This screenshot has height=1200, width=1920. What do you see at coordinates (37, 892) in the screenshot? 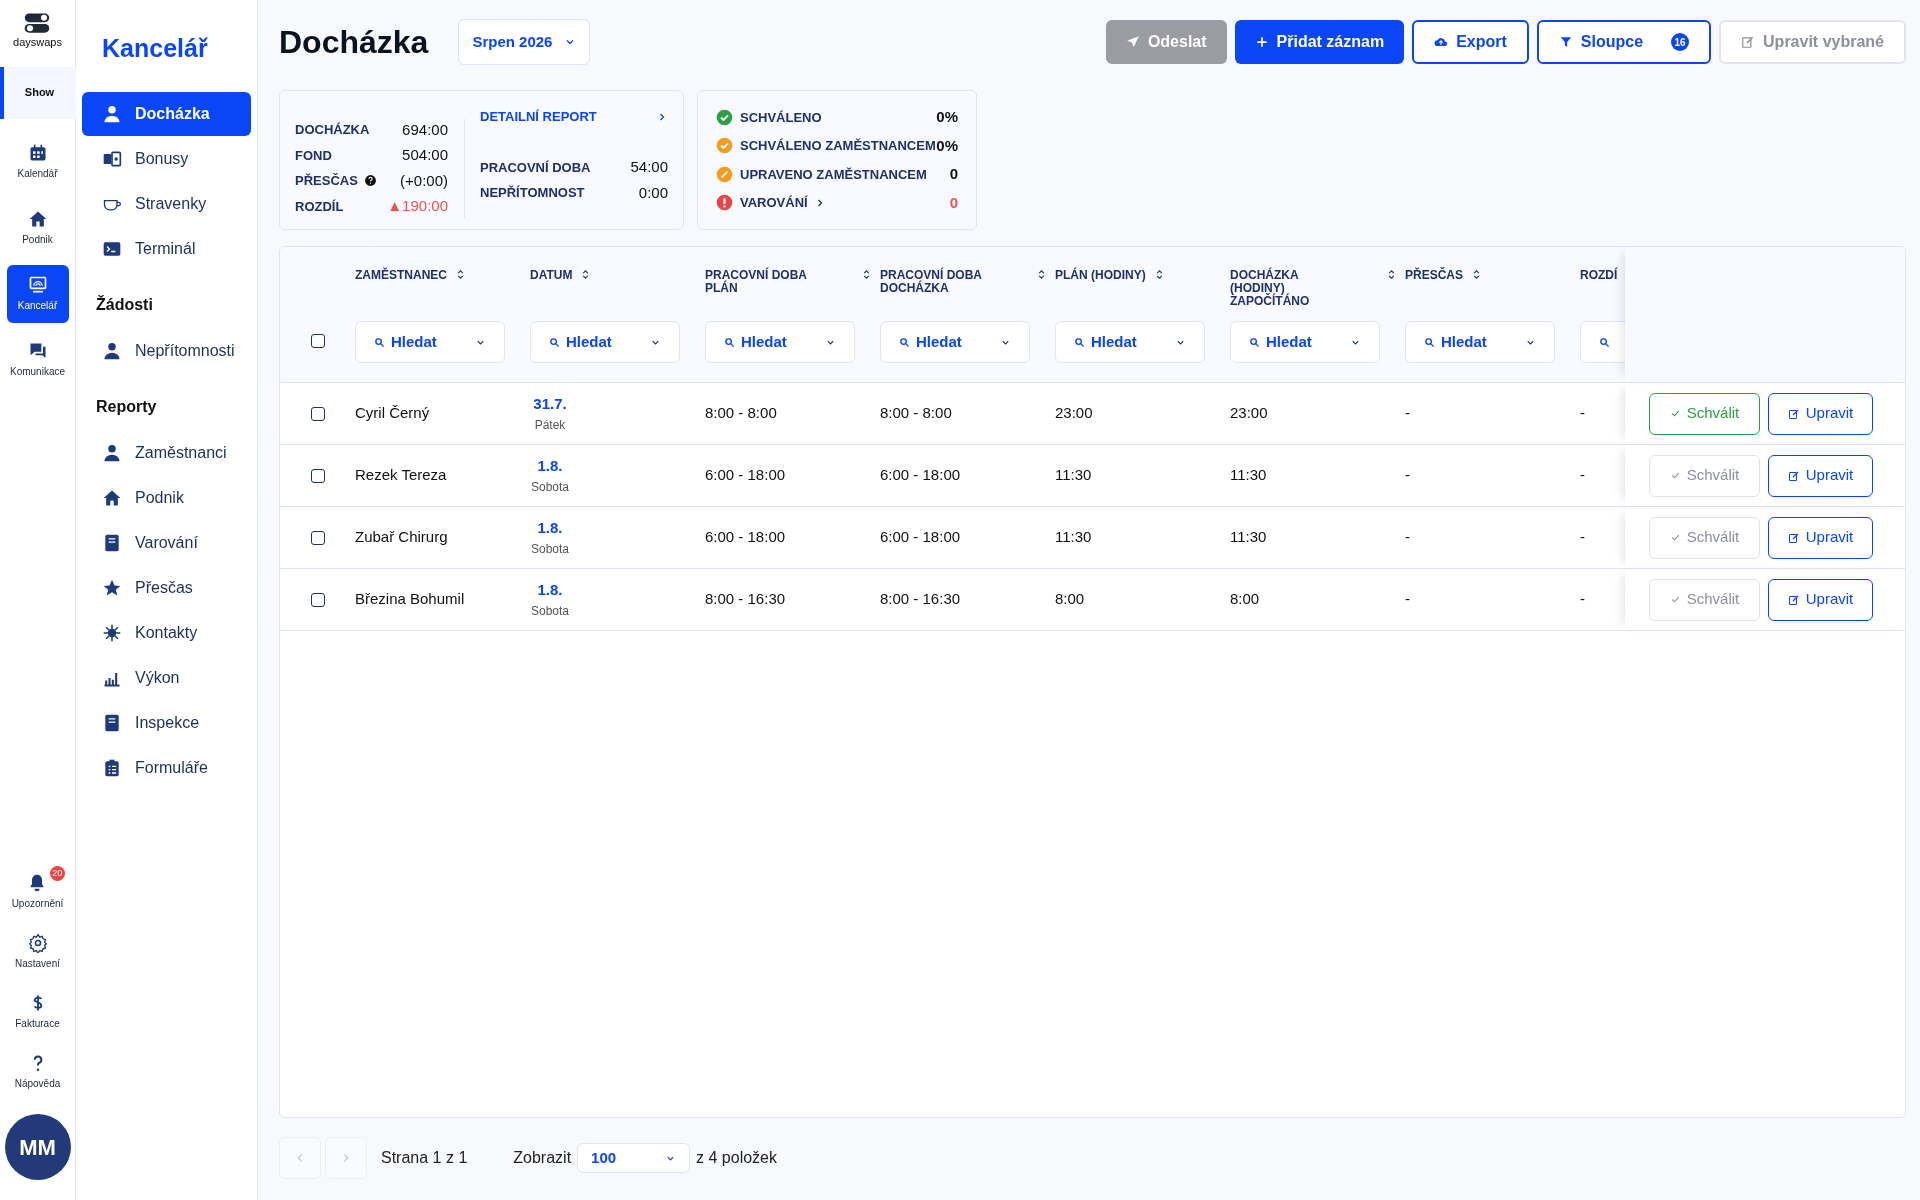
I see `rail-item: 20 Upozornění` at bounding box center [37, 892].